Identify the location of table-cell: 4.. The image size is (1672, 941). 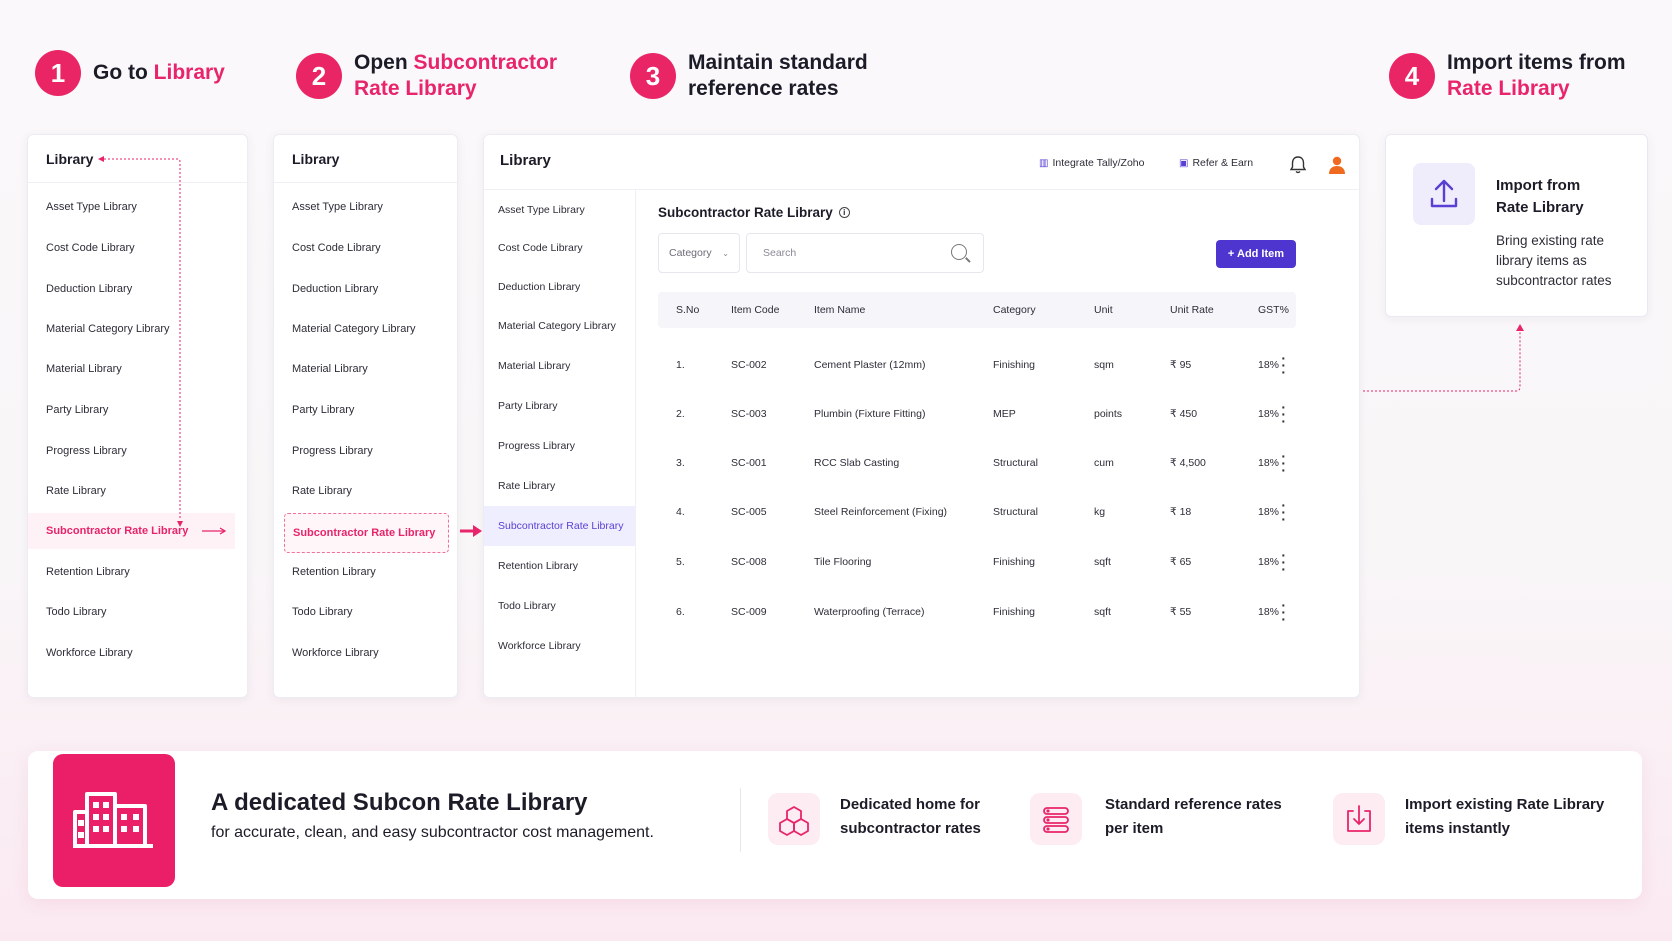
(680, 512).